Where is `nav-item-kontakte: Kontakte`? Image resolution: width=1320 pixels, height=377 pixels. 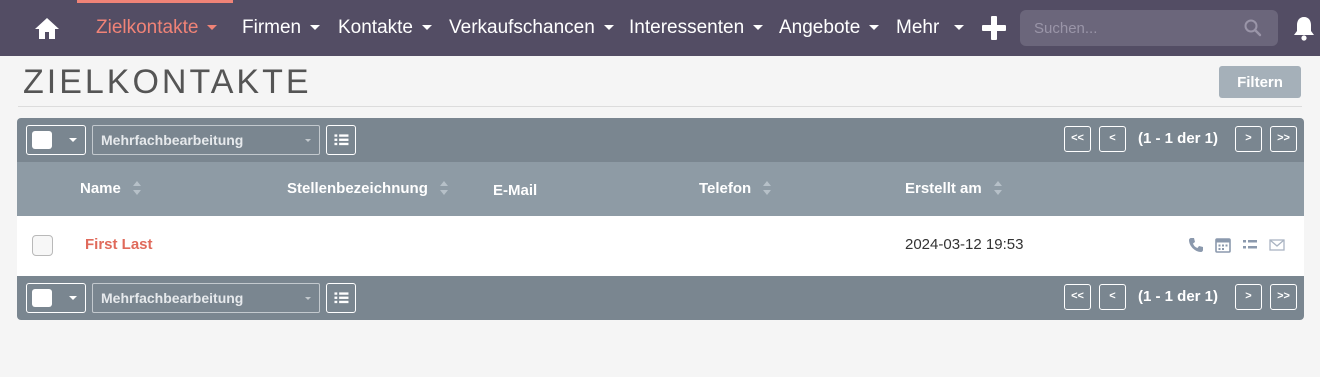
nav-item-kontakte: Kontakte is located at coordinates (385, 28).